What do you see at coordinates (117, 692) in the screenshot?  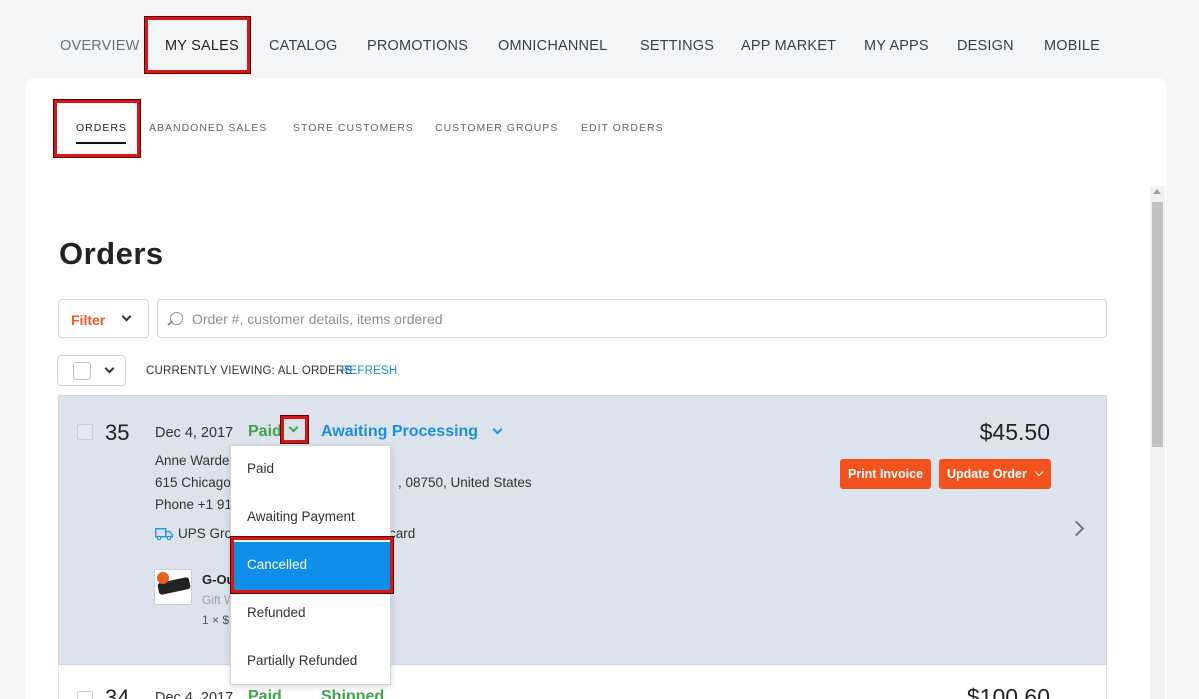 I see `order-number: 34` at bounding box center [117, 692].